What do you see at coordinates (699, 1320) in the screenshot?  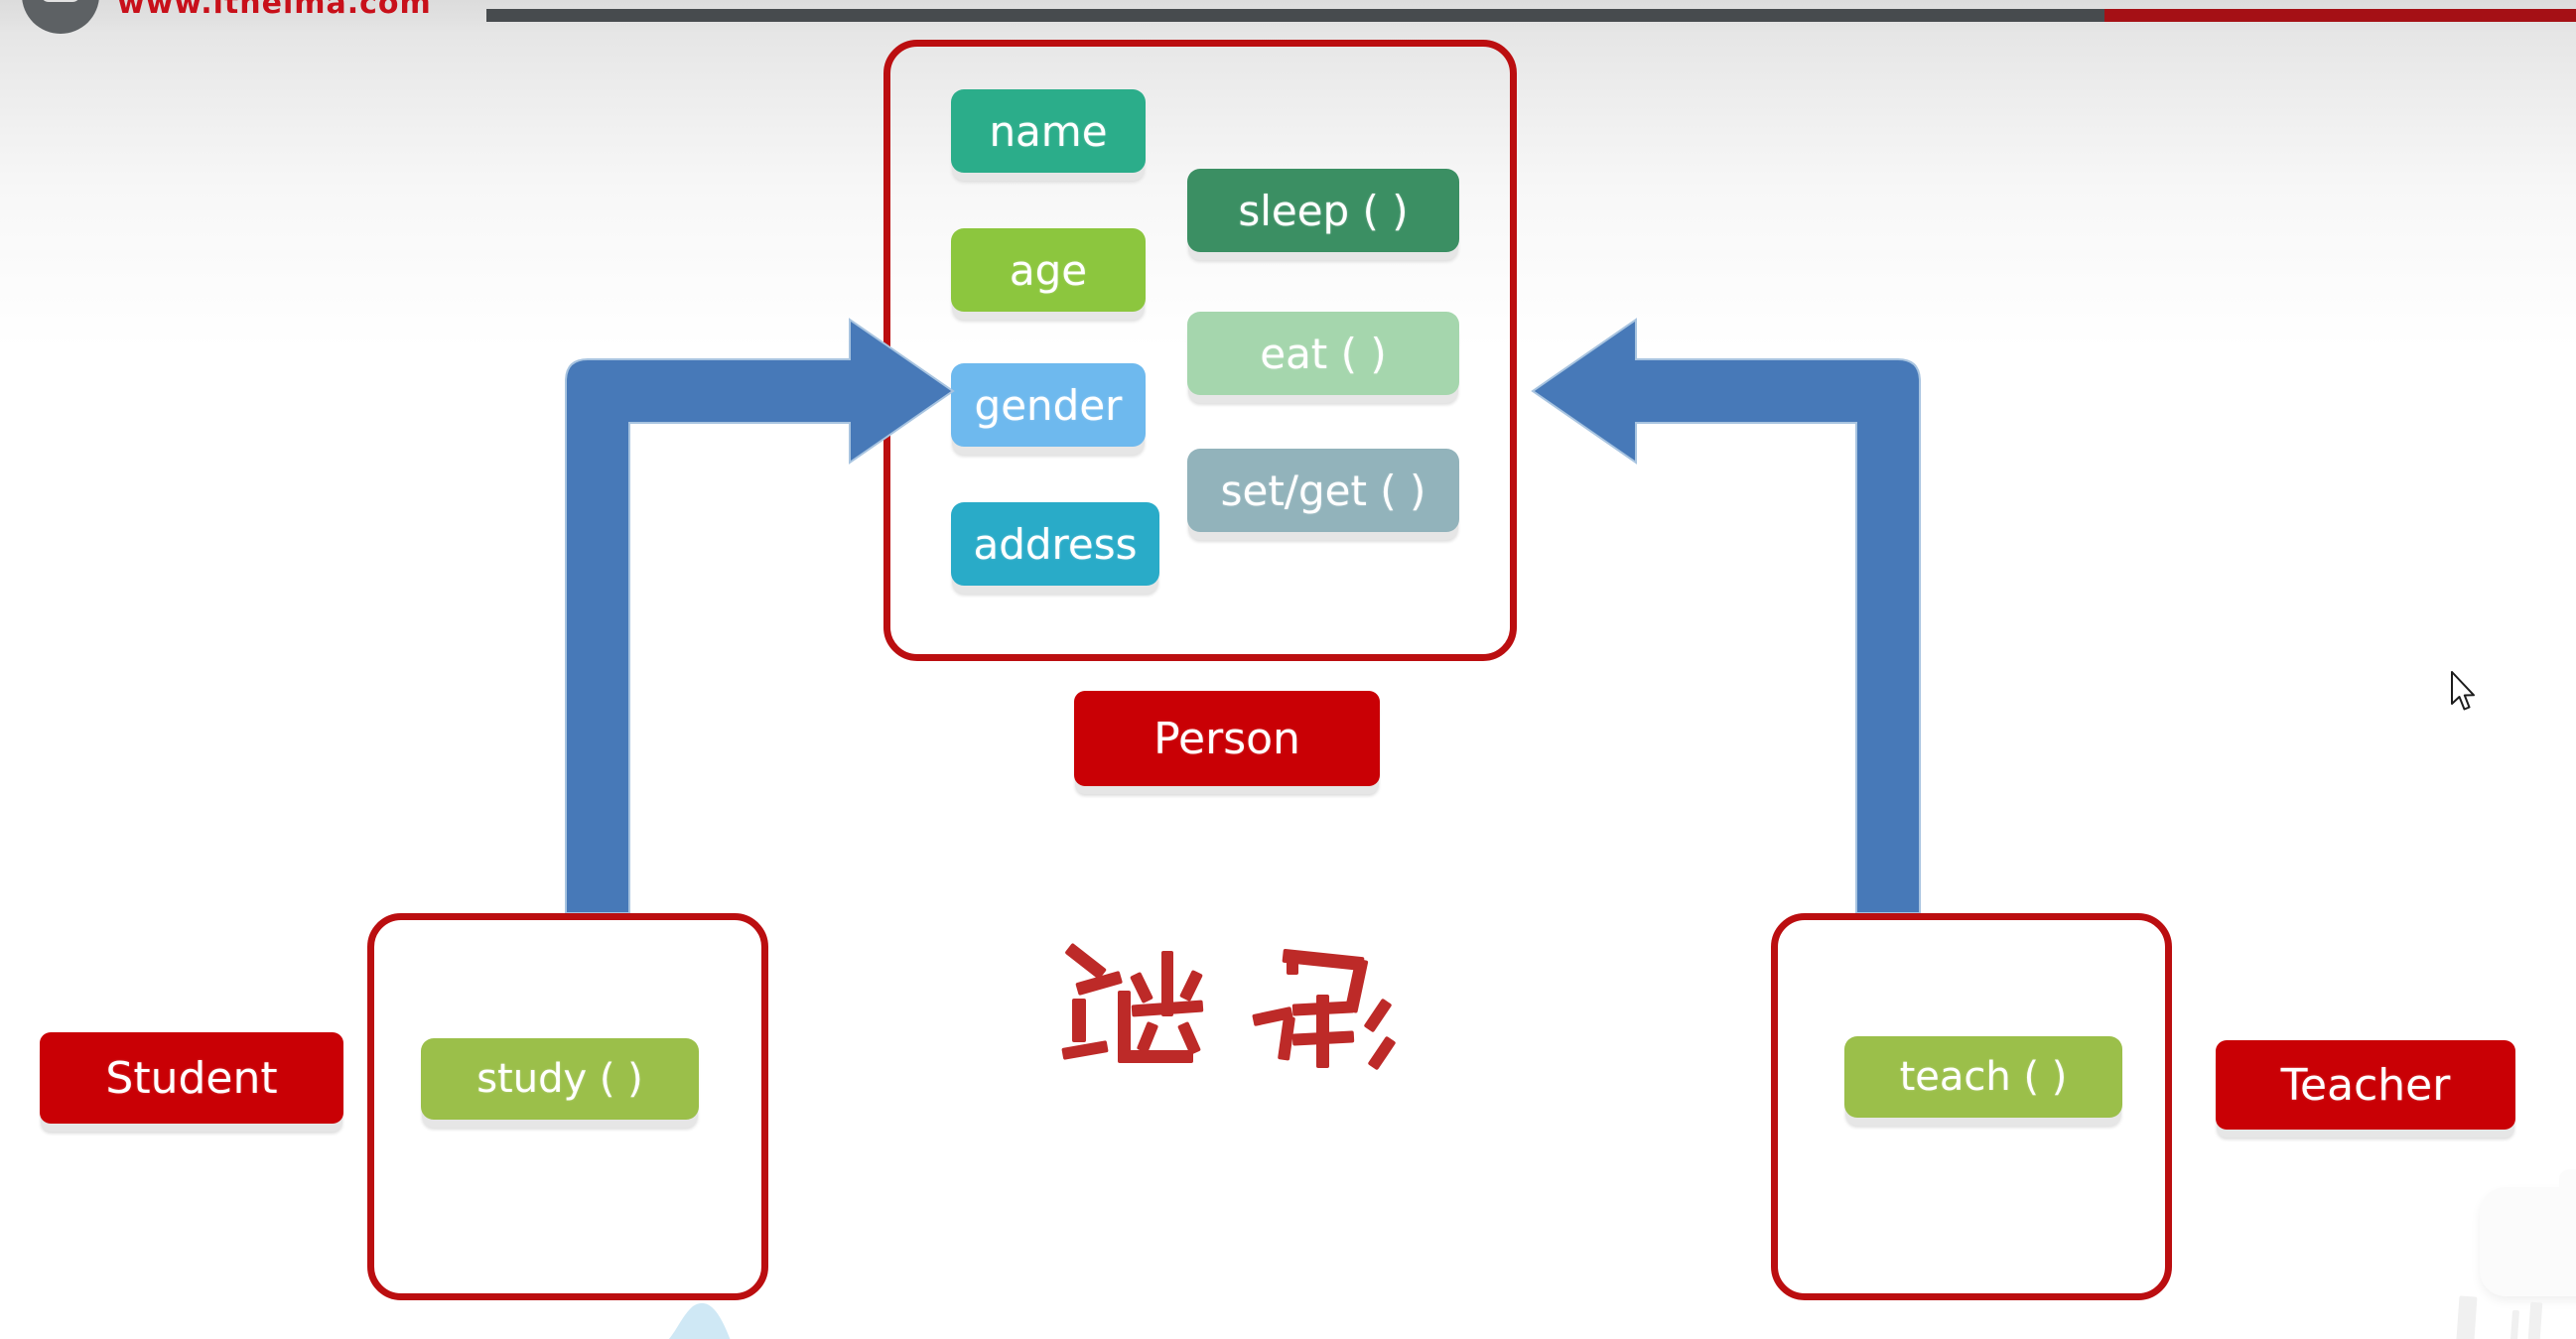 I see `decorative-blue-shape` at bounding box center [699, 1320].